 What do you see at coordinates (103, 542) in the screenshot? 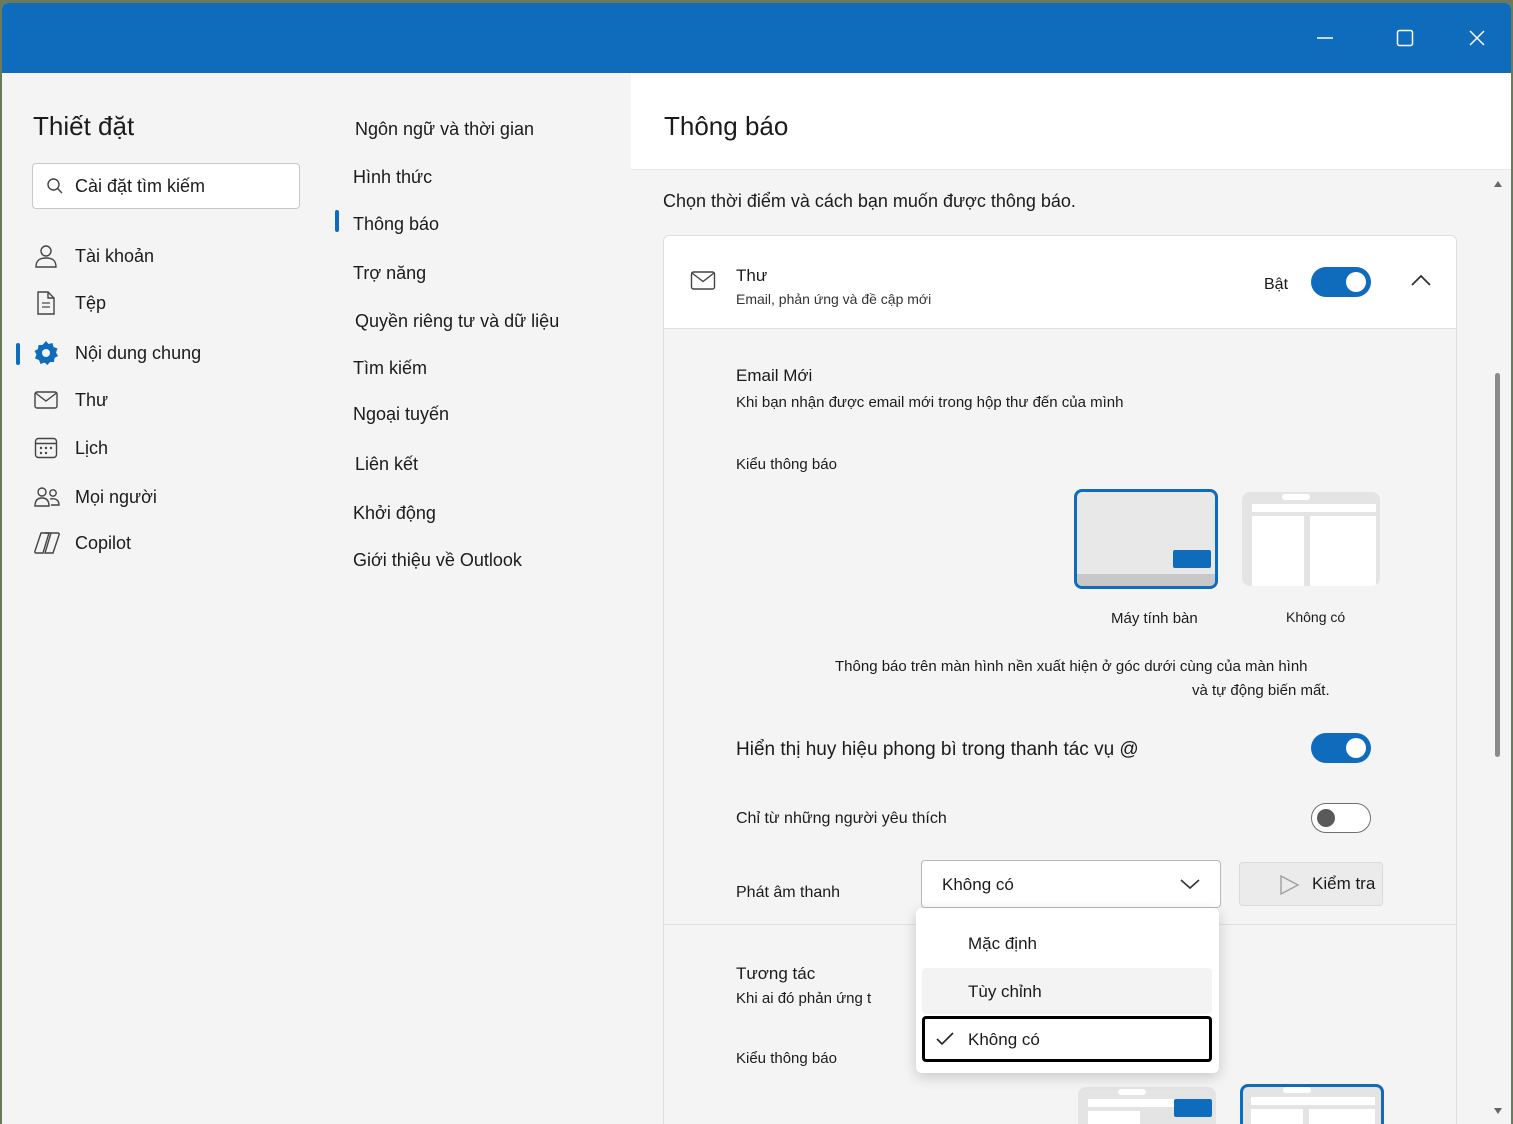
I see `nav-item-label: Copilot` at bounding box center [103, 542].